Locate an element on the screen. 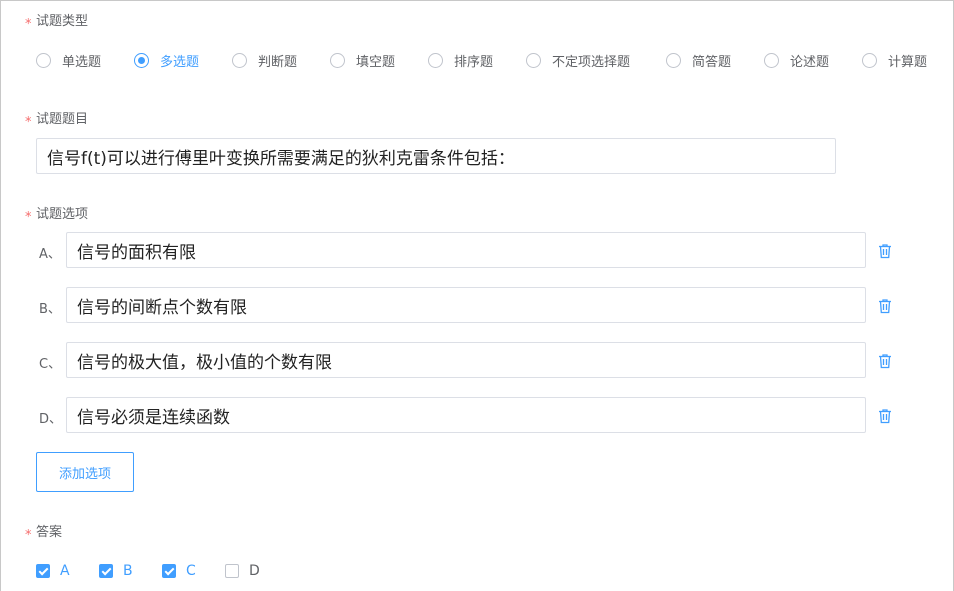 This screenshot has width=954, height=591. option-letter-a: A、 is located at coordinates (50, 254).